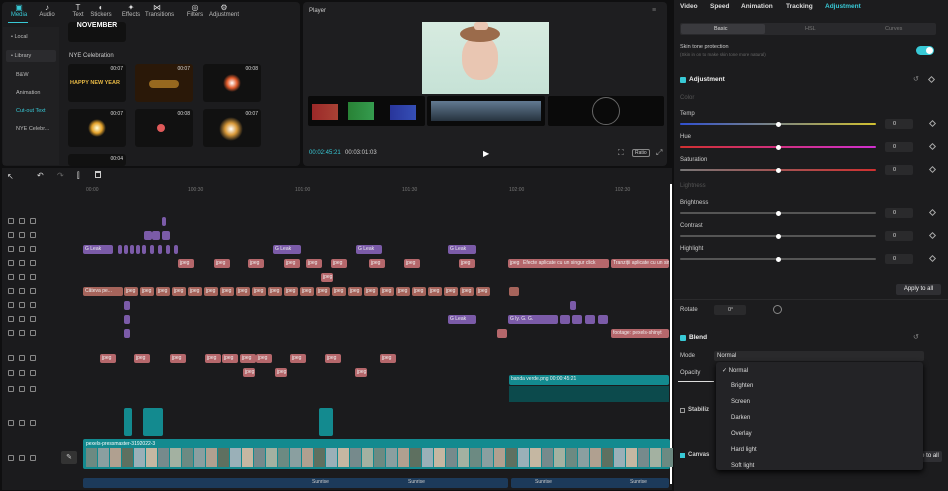 The height and width of the screenshot is (491, 948). Describe the element at coordinates (31, 37) in the screenshot. I see `local-item: • Local` at that location.